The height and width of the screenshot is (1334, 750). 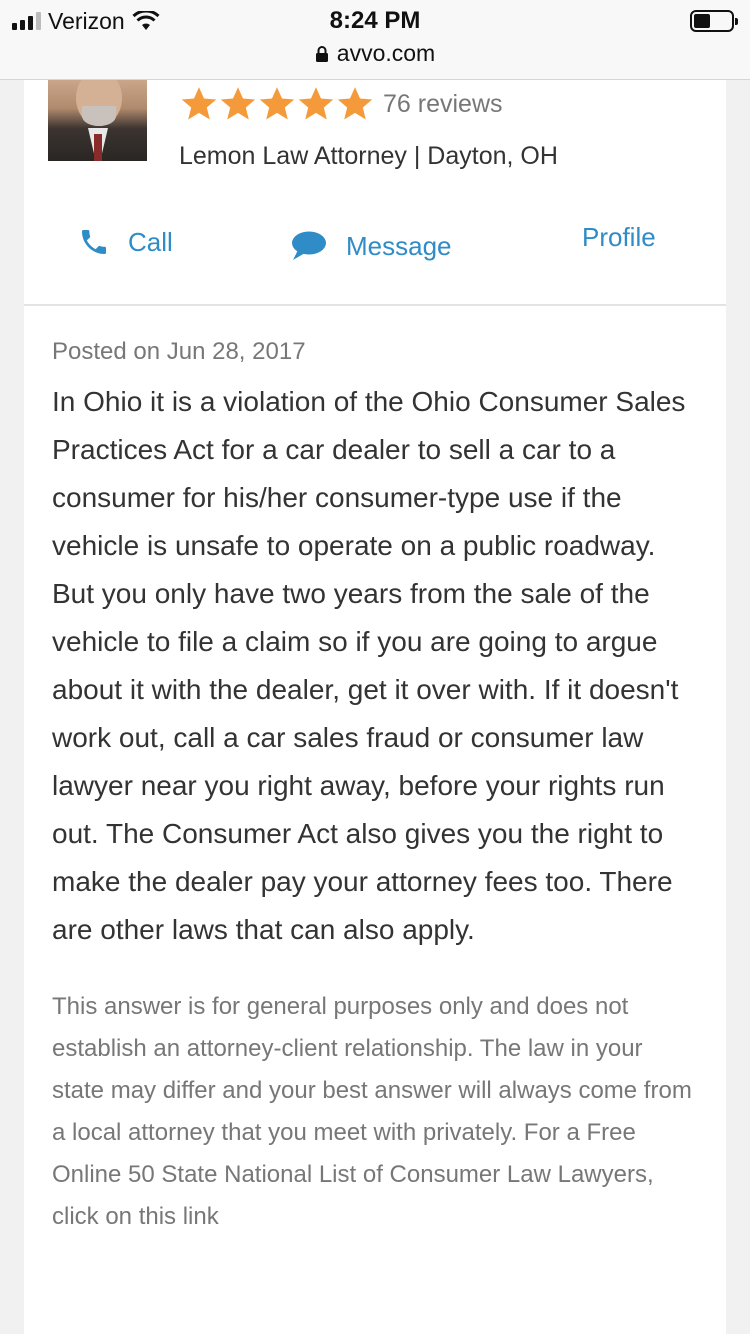 I want to click on reviews-link: 76 reviews, so click(x=443, y=104).